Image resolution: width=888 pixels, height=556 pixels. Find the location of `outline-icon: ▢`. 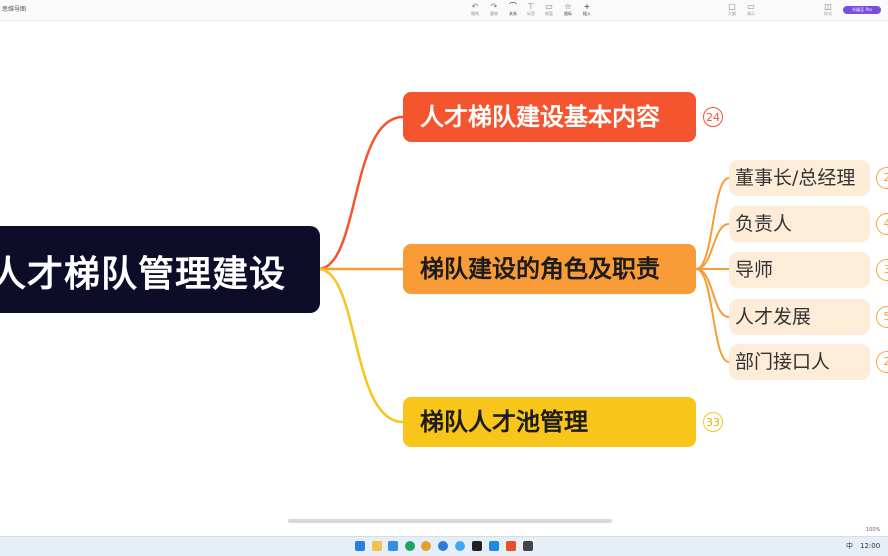

outline-icon: ▢ is located at coordinates (732, 6).